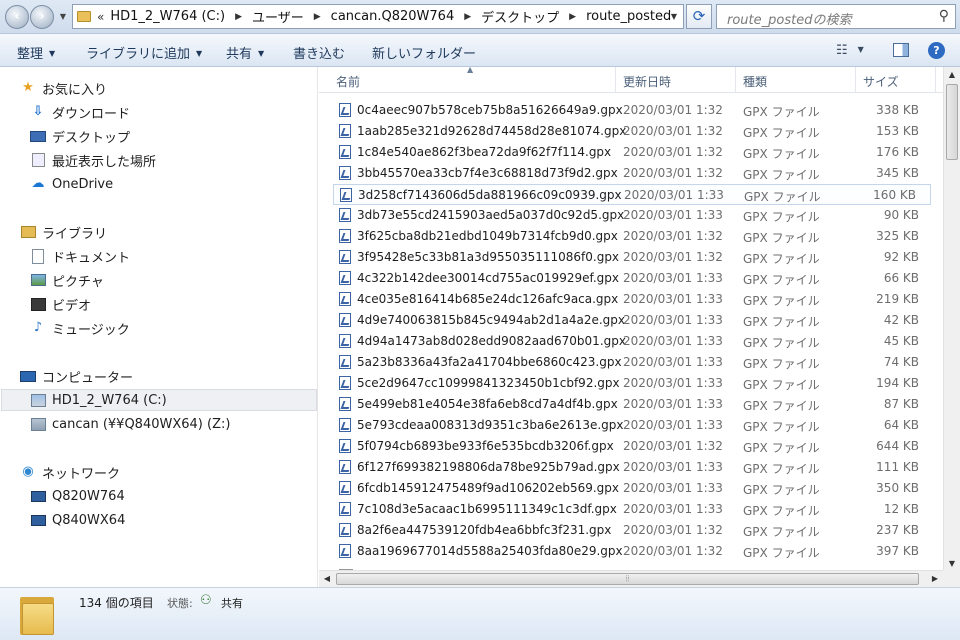 Image resolution: width=960 pixels, height=640 pixels. I want to click on forward-button: ›, so click(42, 17).